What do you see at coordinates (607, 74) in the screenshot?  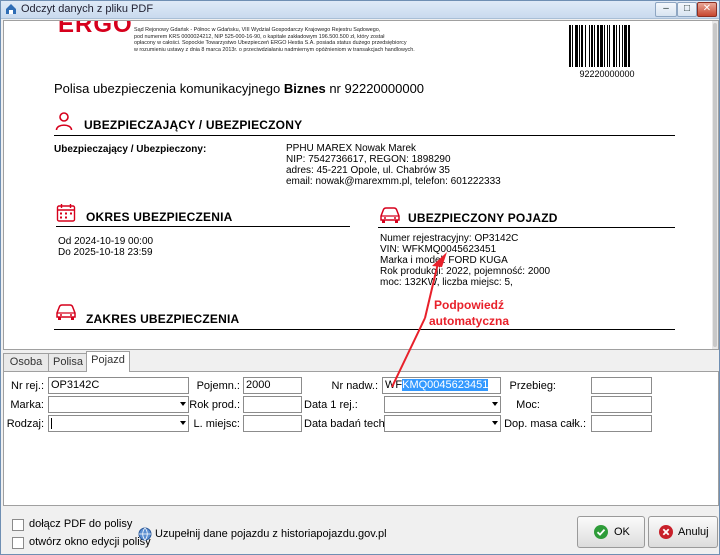 I see `barcode-number: 92220000000` at bounding box center [607, 74].